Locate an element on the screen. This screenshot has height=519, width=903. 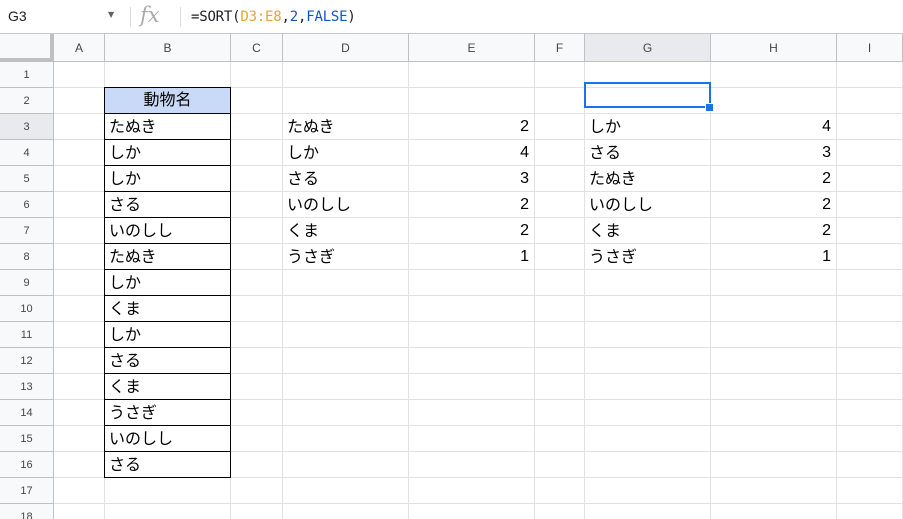
cell-d4: しか is located at coordinates (346, 153).